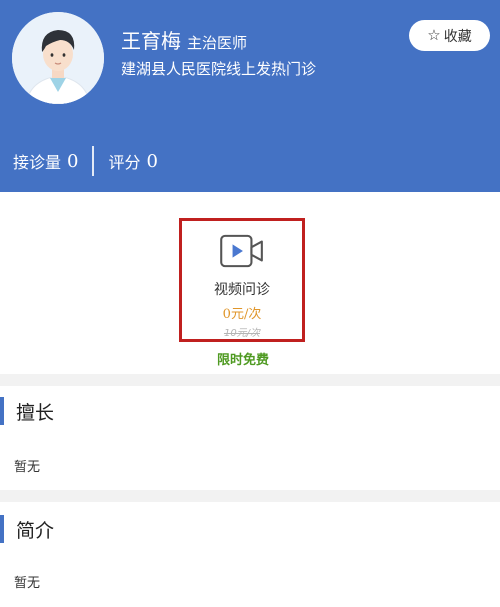  What do you see at coordinates (242, 280) in the screenshot?
I see `video-consult-card: 视频问诊 0元/次 10元/次` at bounding box center [242, 280].